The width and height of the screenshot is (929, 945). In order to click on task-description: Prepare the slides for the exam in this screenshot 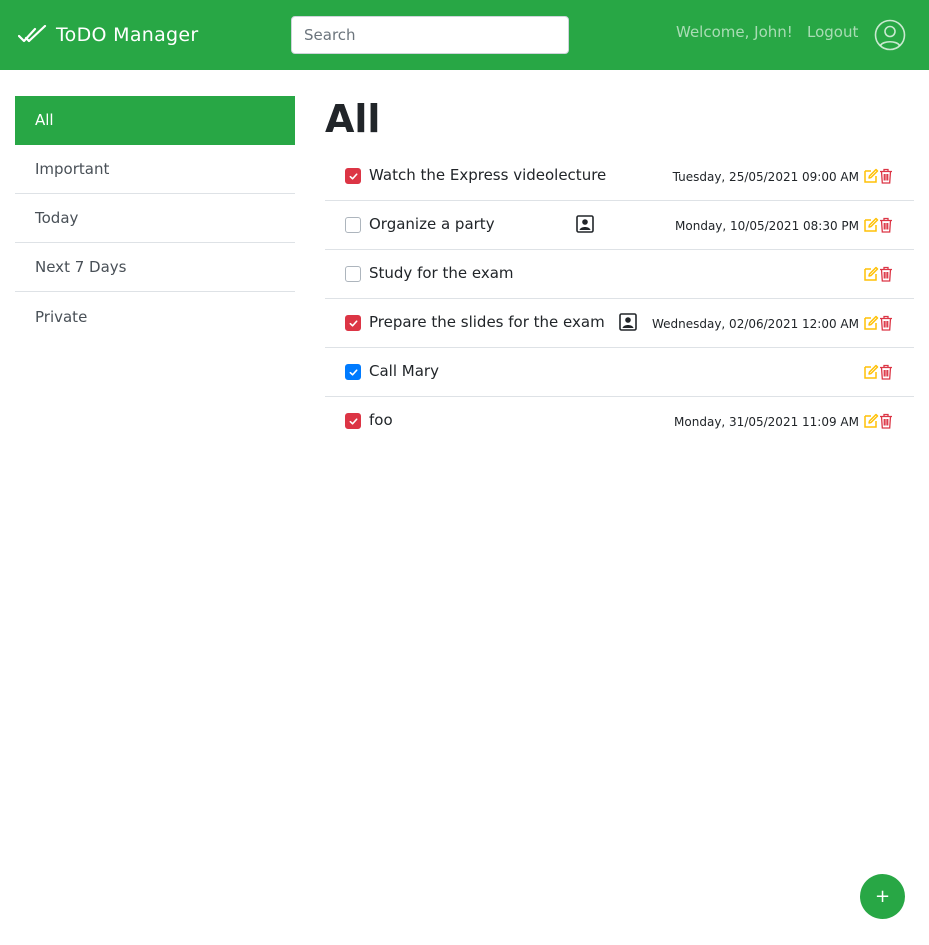, I will do `click(487, 322)`.